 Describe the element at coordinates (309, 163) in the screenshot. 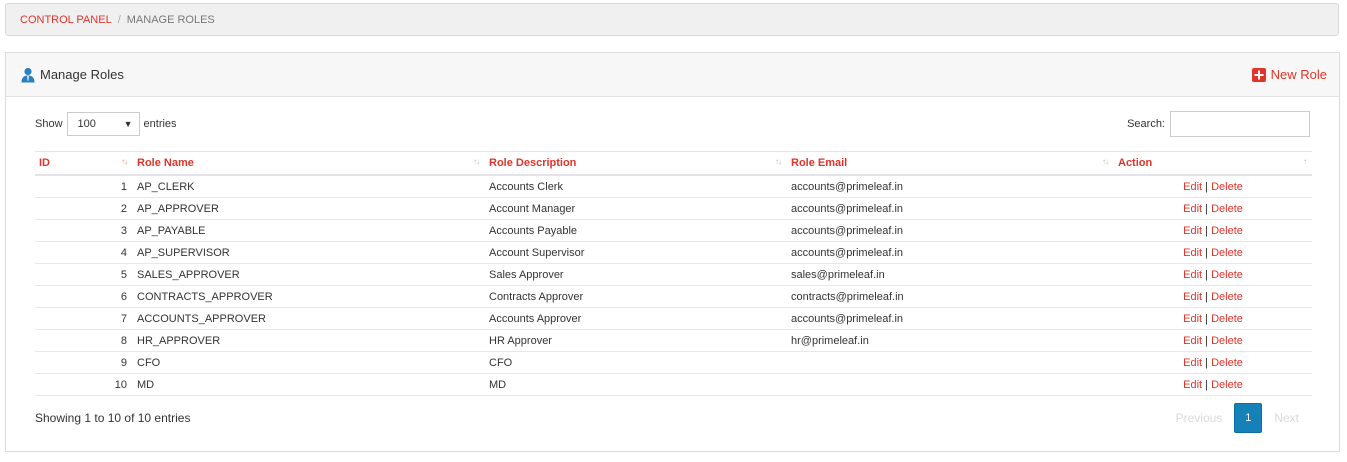

I see `column-header-role-name: Role Name ↑↓` at that location.